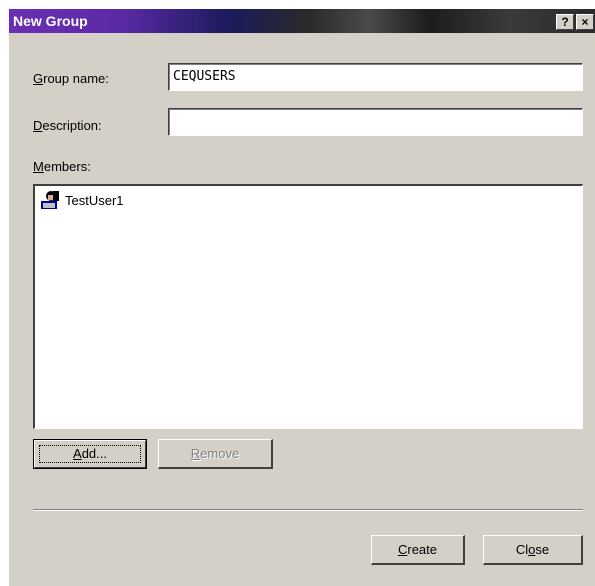  I want to click on group-name-value: CEQUSERS, so click(204, 76).